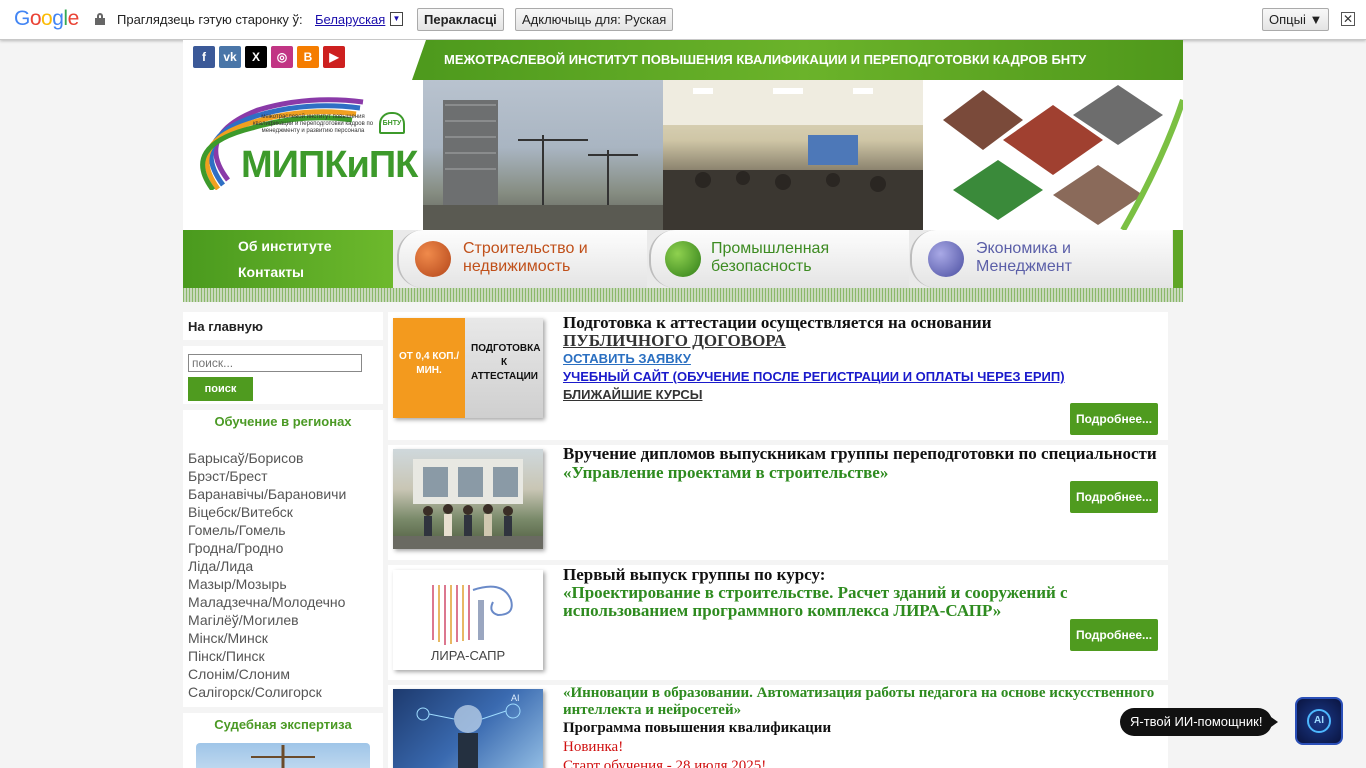  I want to click on tab-economics-line1: Экономика и, so click(1023, 248).